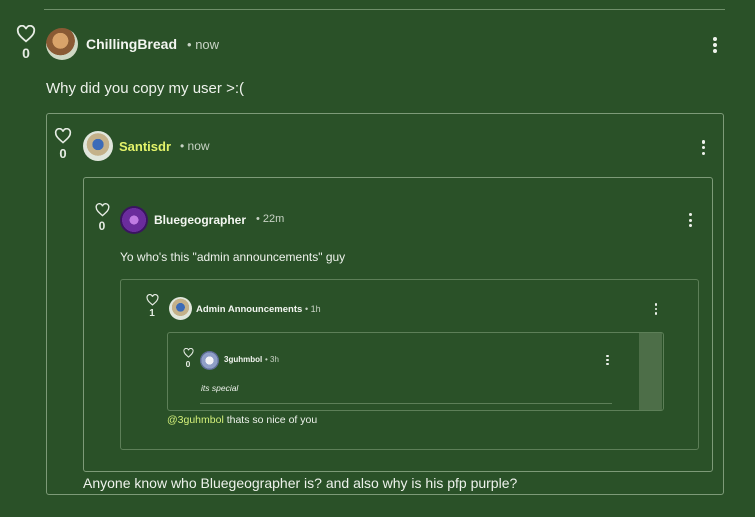 Image resolution: width=755 pixels, height=517 pixels. I want to click on comment-text: Yo who's this "admin announcements" guy, so click(233, 257).